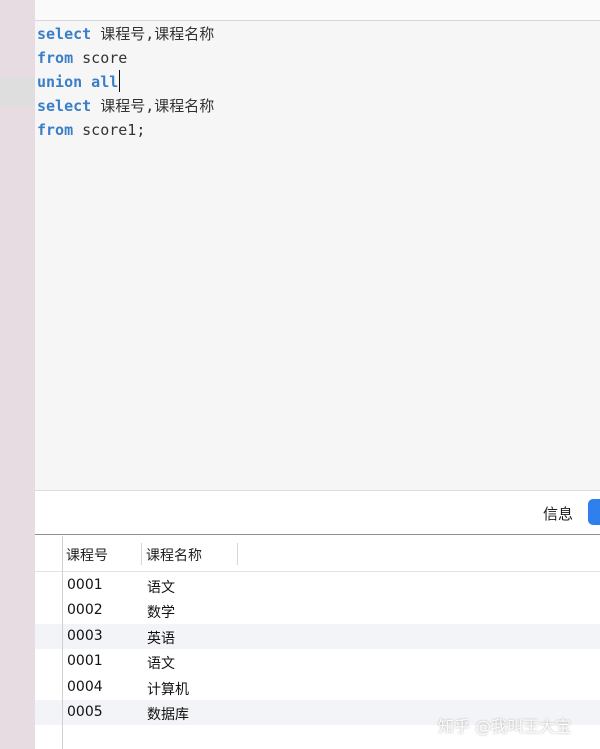 Image resolution: width=600 pixels, height=749 pixels. I want to click on table-row: 0002 数学, so click(317, 610).